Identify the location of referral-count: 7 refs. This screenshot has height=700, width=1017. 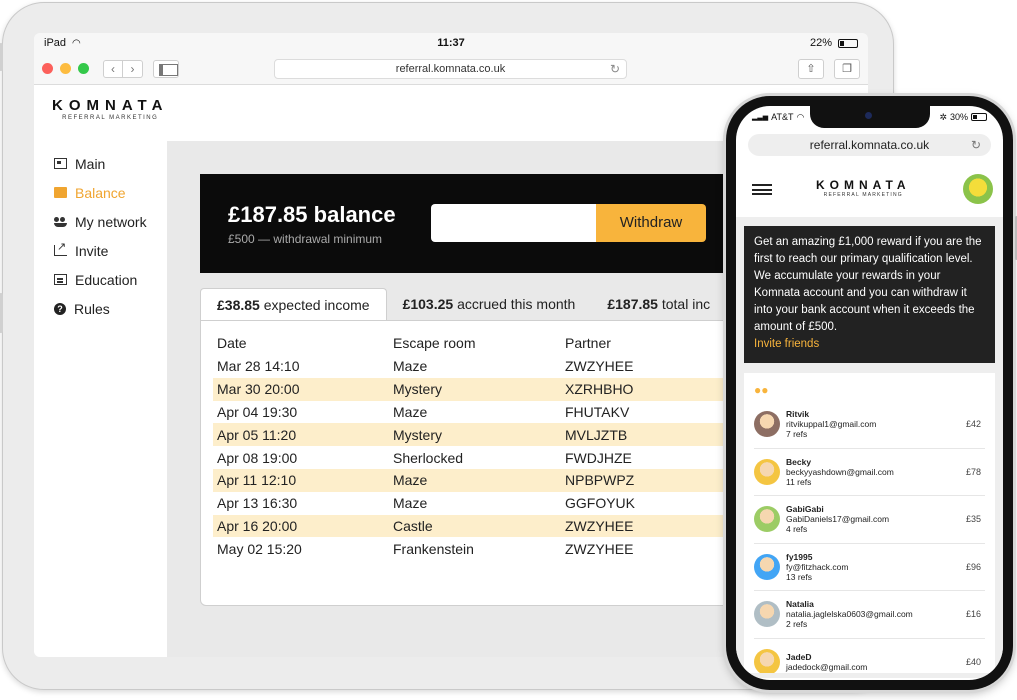
(797, 434).